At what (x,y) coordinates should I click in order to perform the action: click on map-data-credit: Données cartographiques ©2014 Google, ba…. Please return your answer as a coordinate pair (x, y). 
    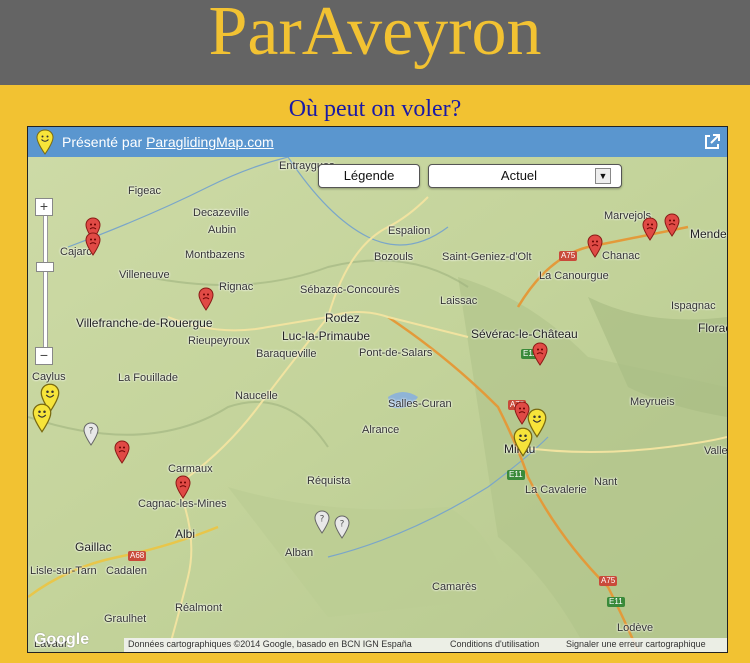
    Looking at the image, I should click on (270, 644).